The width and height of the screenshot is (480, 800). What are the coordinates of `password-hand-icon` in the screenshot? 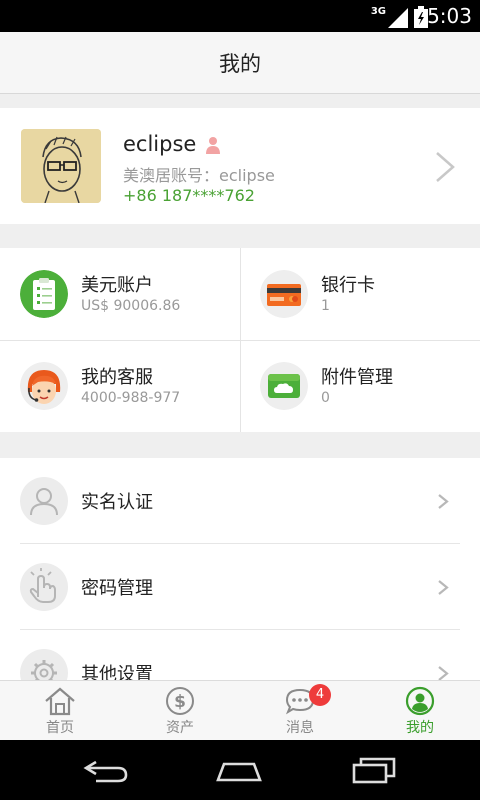 It's located at (44, 587).